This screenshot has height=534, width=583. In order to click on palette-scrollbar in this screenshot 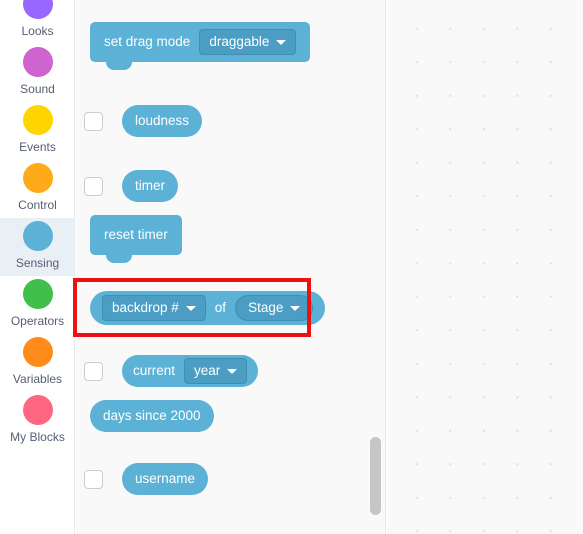, I will do `click(375, 267)`.